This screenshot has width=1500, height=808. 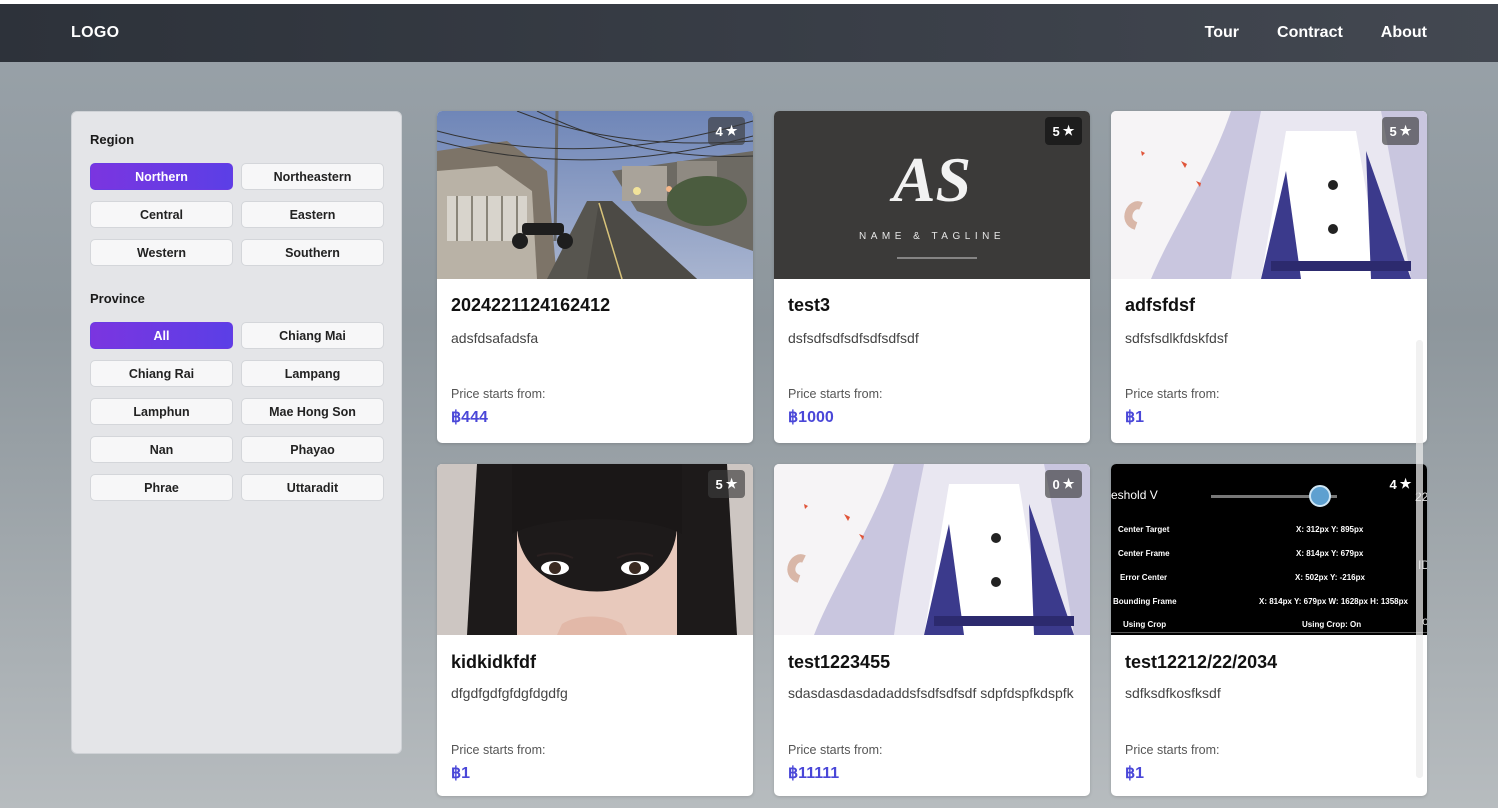 What do you see at coordinates (932, 549) in the screenshot?
I see `tour-image-anime: 0 ★` at bounding box center [932, 549].